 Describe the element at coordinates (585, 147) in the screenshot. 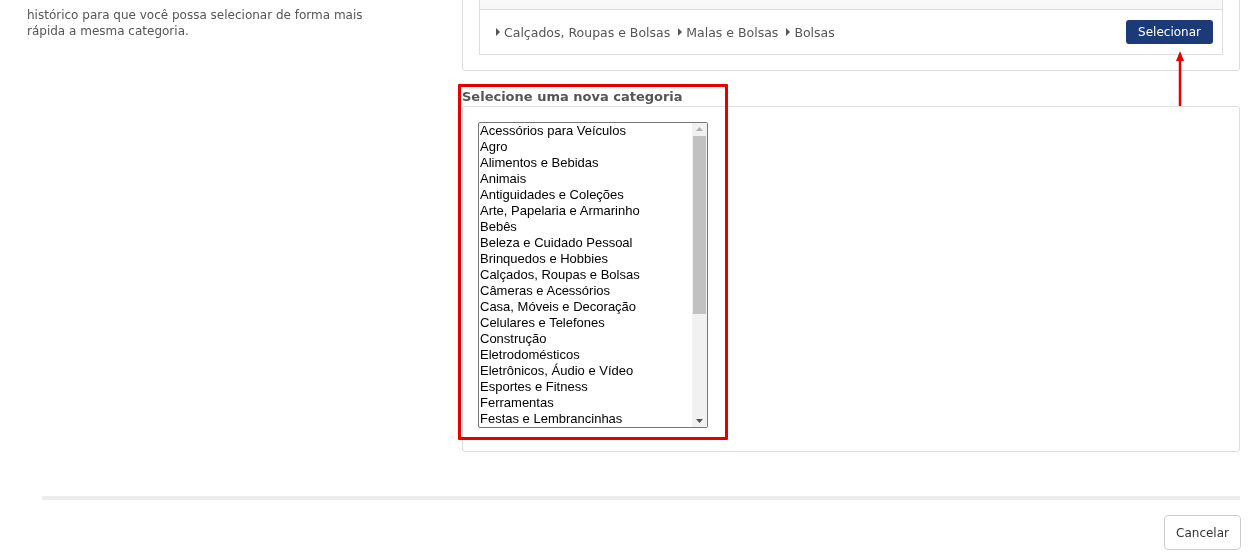

I see `category-option: Agro` at that location.